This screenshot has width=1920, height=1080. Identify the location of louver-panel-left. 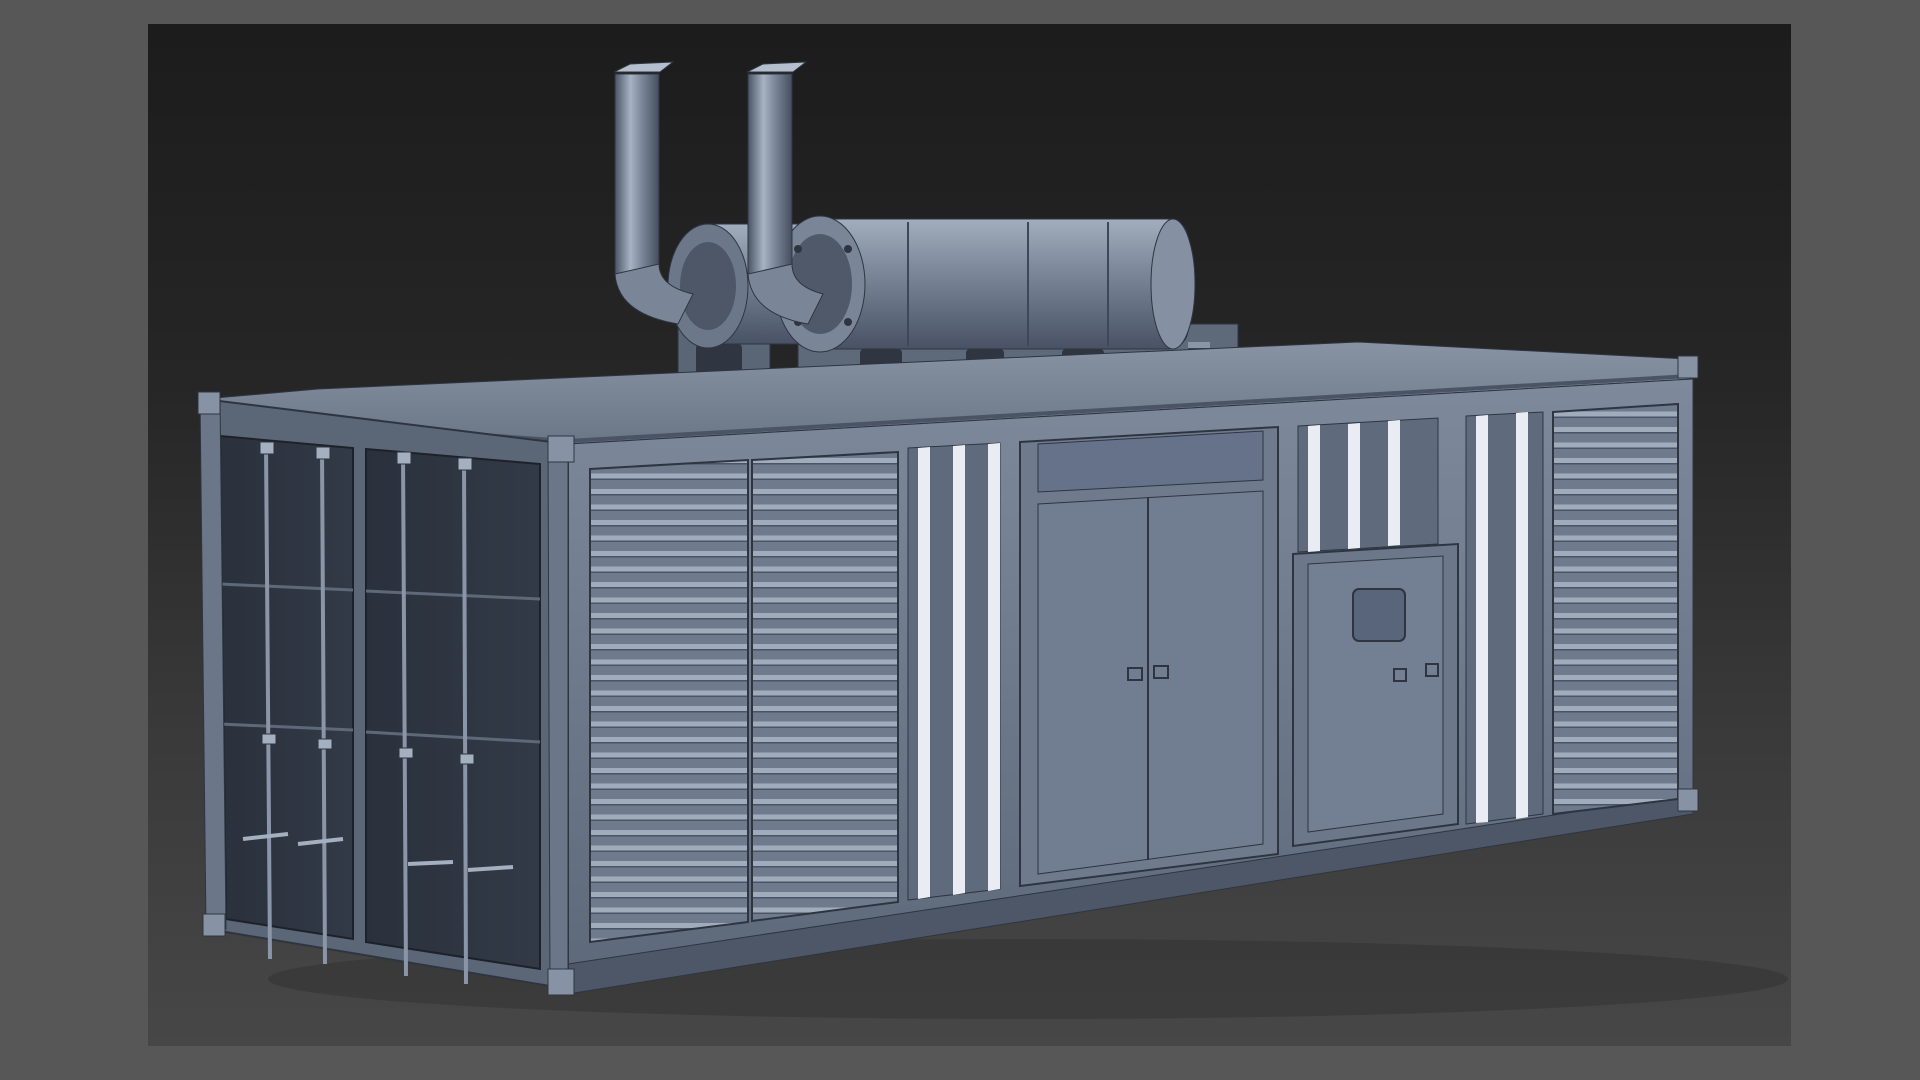
(744, 697).